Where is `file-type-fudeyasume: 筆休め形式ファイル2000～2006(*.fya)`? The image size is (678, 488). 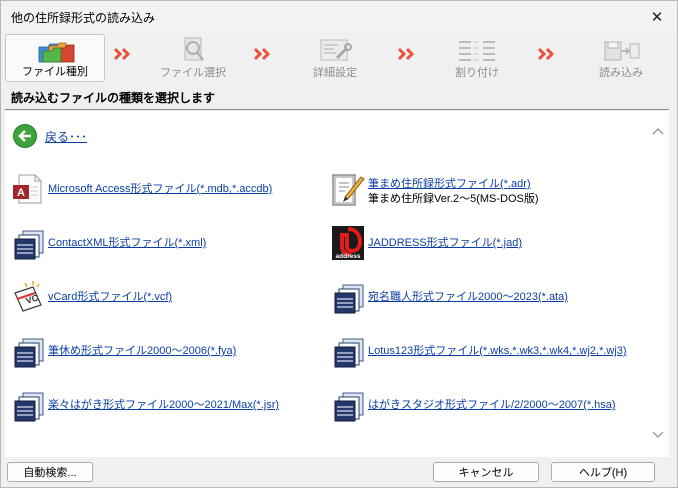
file-type-fudeyasume: 筆休め形式ファイル2000～2006(*.fya) is located at coordinates (161, 353).